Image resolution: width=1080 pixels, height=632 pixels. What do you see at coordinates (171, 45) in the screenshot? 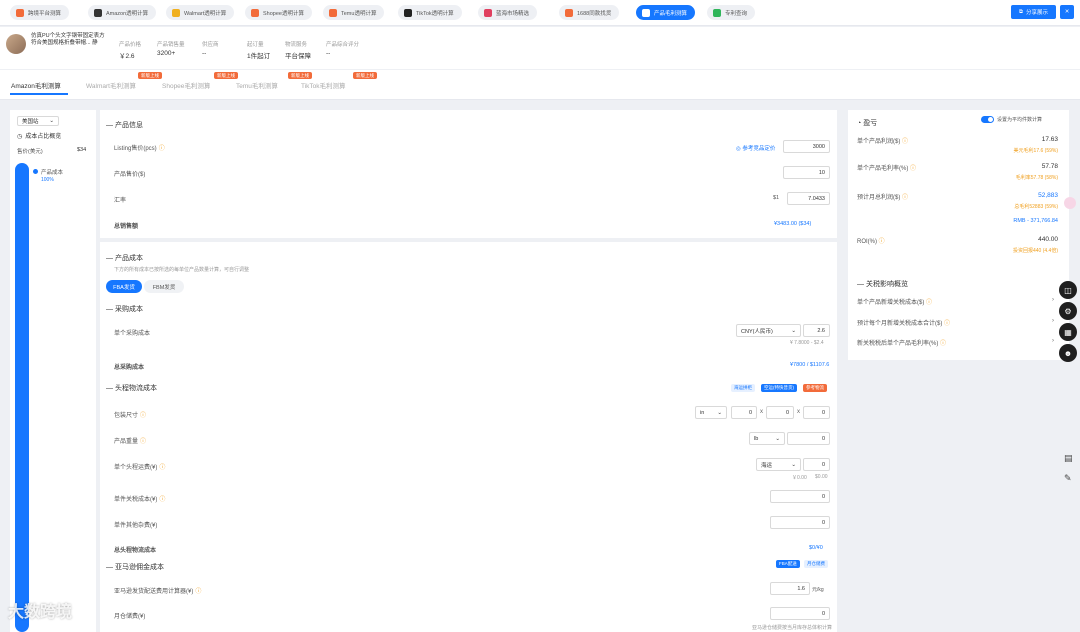
I see `stat-label: 产品销售量` at bounding box center [171, 45].